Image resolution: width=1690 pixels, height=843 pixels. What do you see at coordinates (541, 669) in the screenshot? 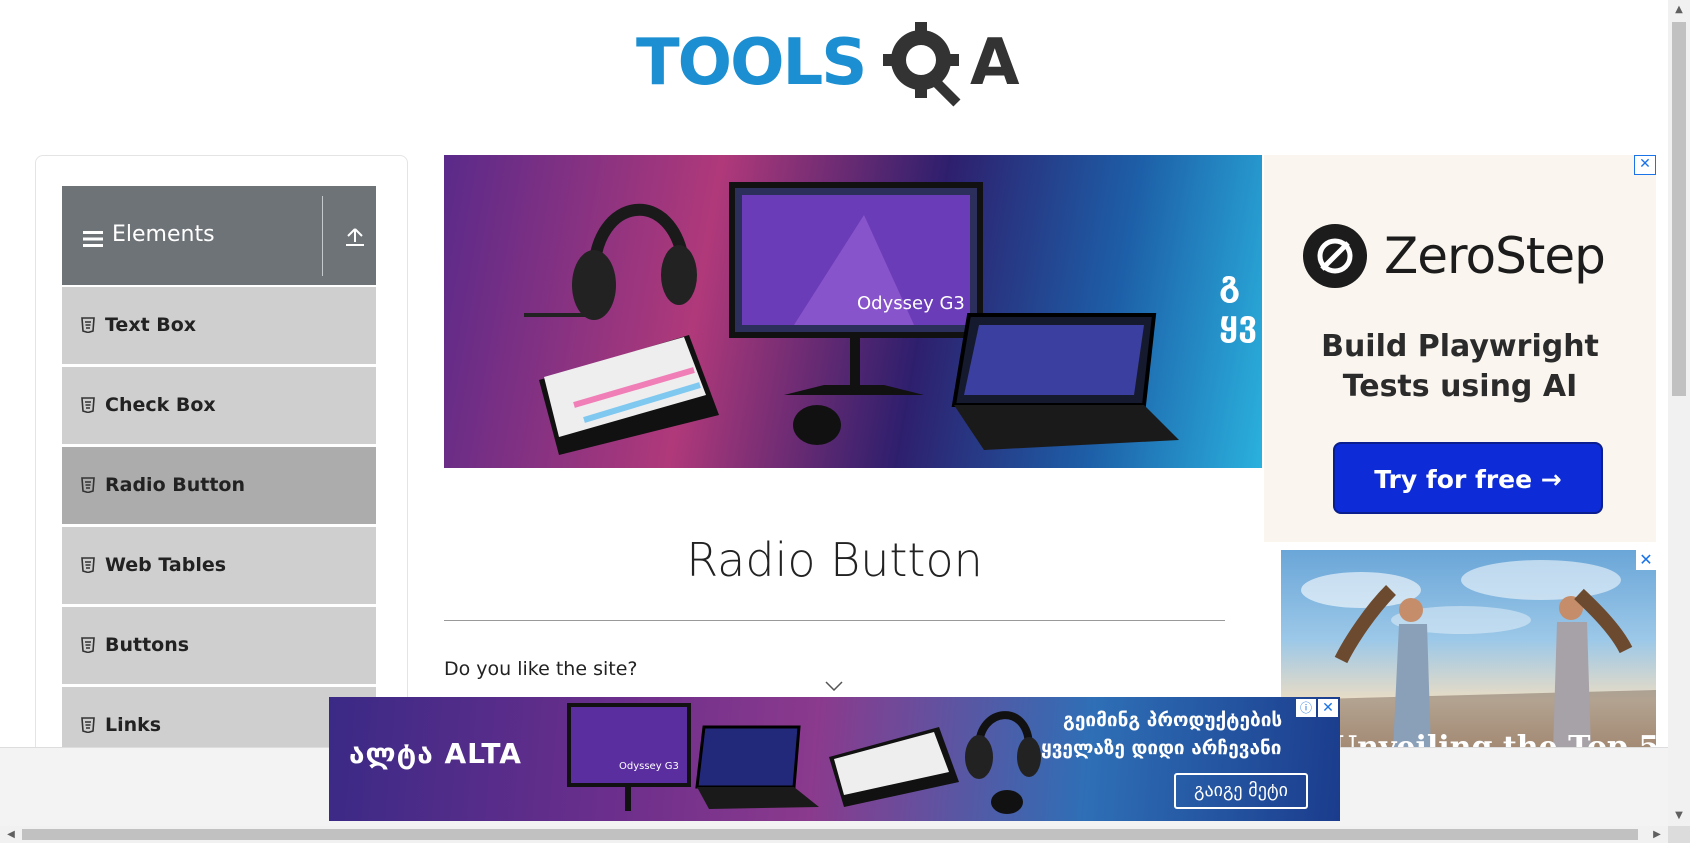
I see `radio-question: Do you like the site?` at bounding box center [541, 669].